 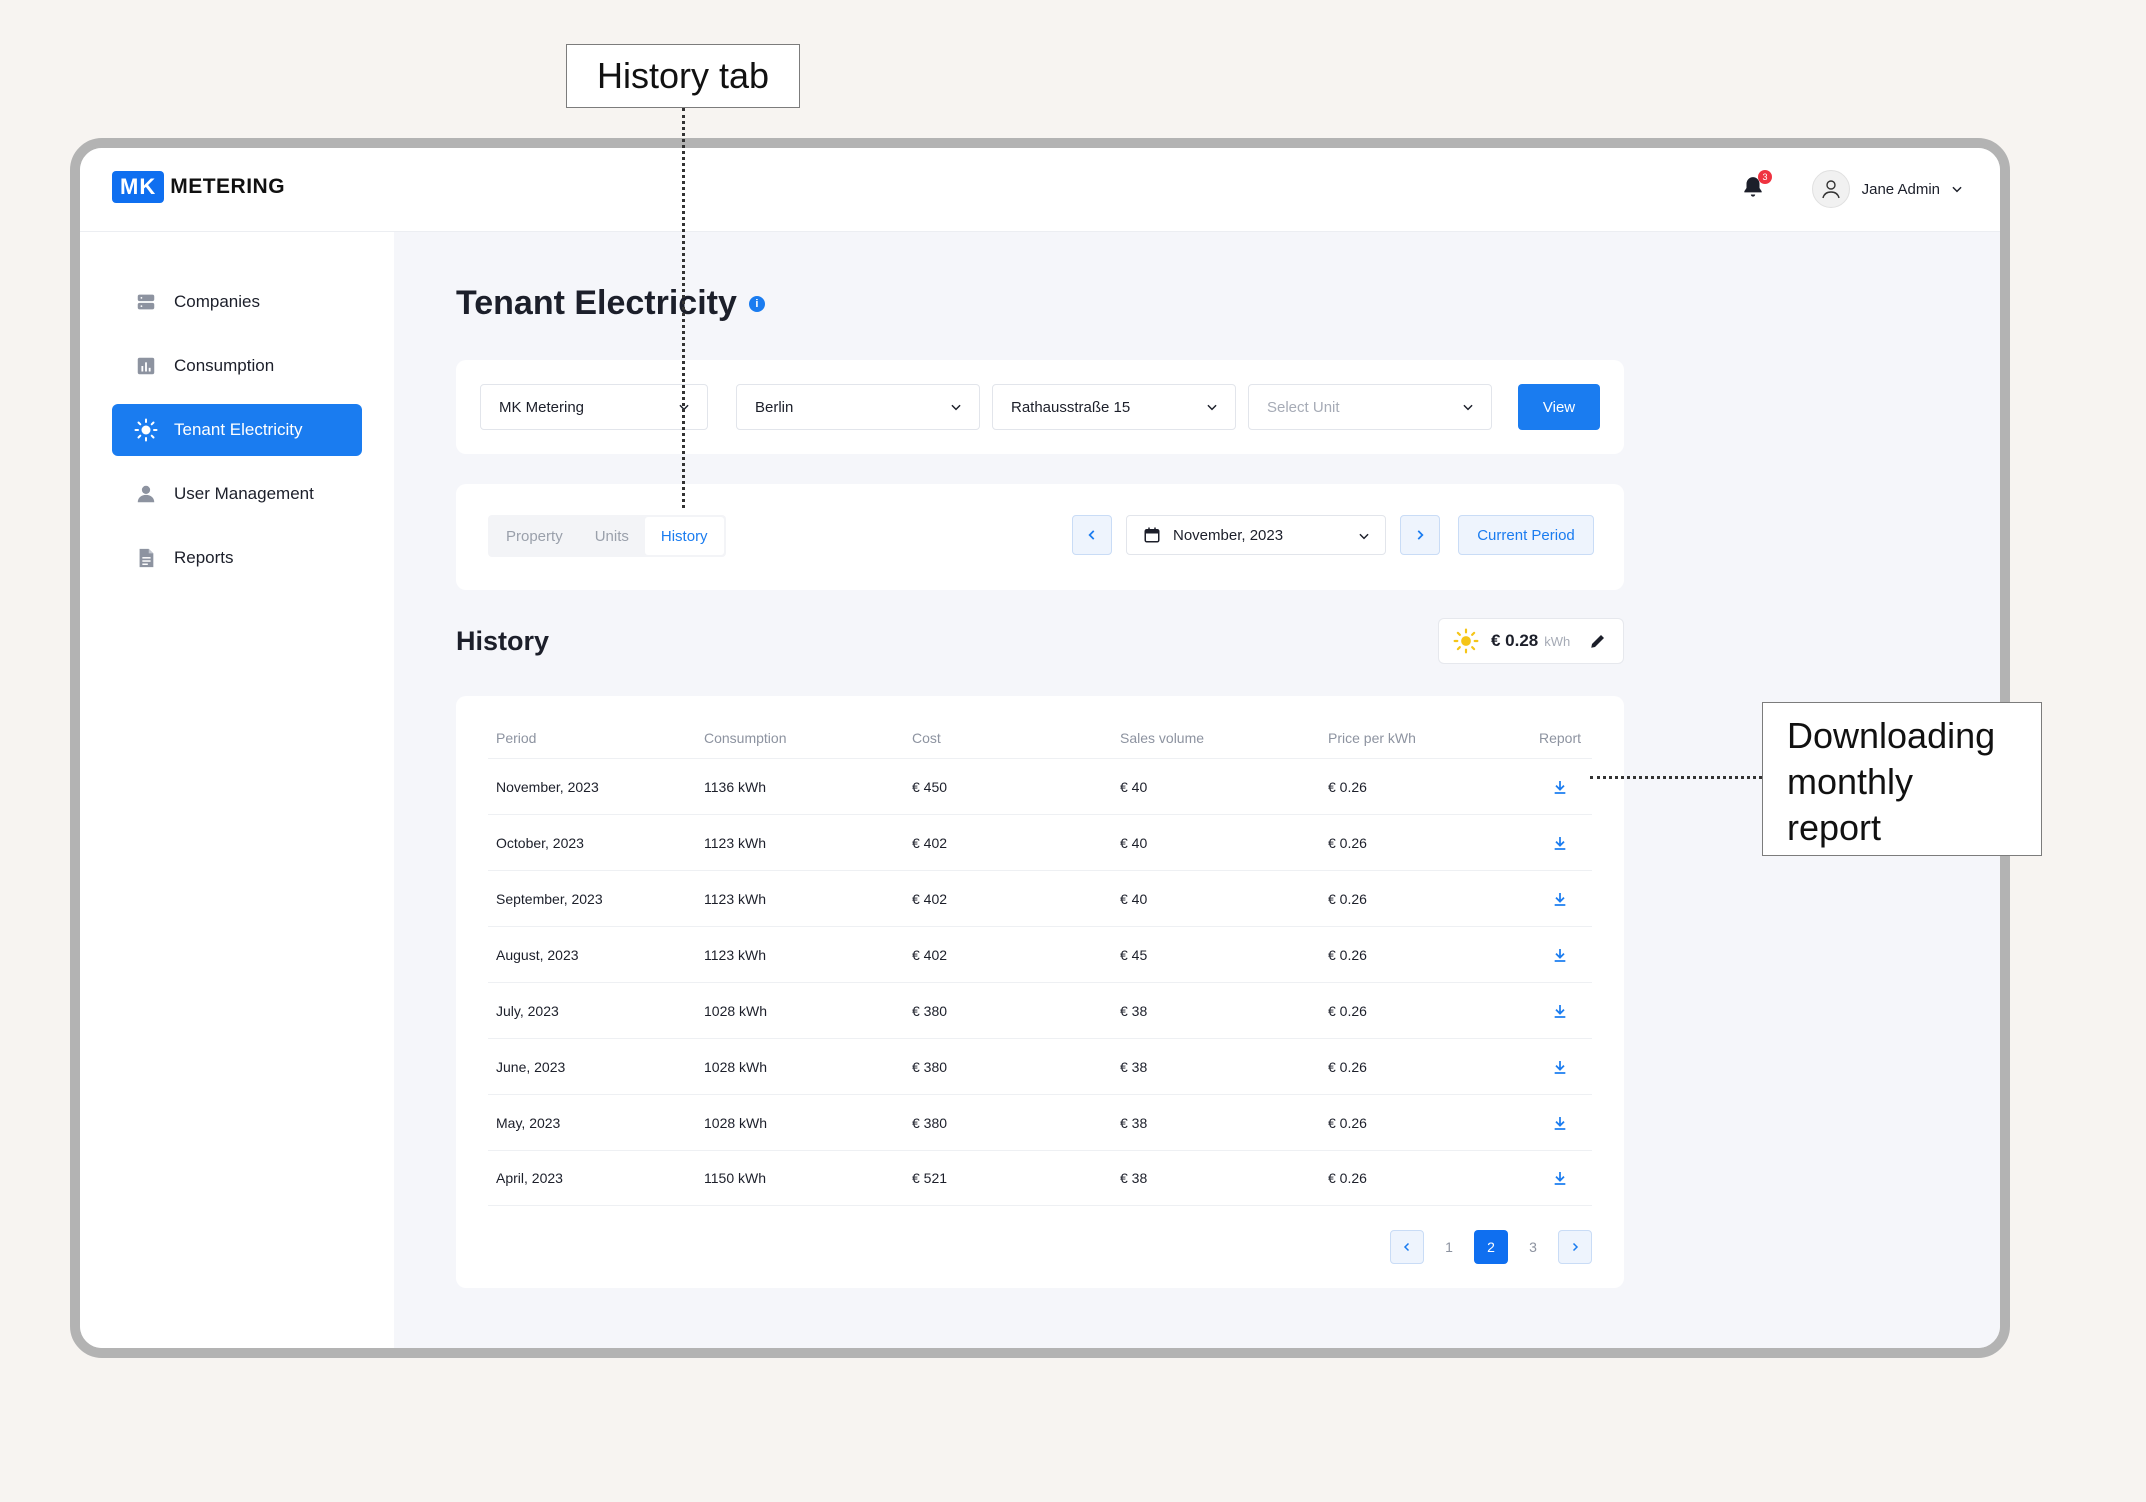 What do you see at coordinates (1560, 738) in the screenshot?
I see `column-header: Report` at bounding box center [1560, 738].